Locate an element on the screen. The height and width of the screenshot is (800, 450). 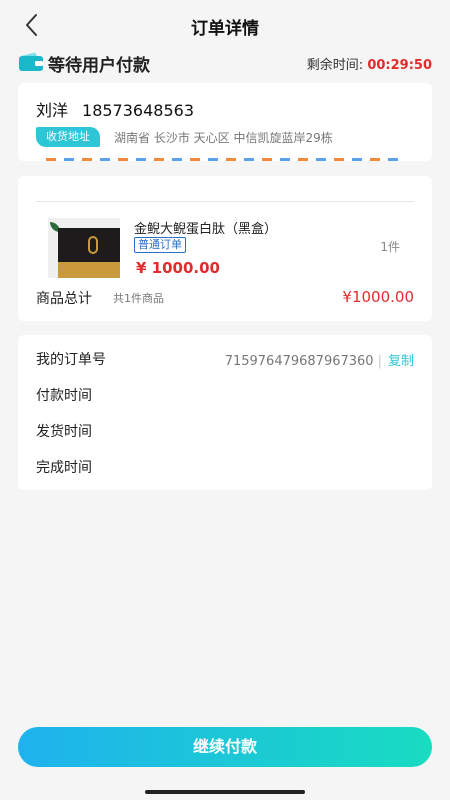
product-price: ¥ 1000.00 is located at coordinates (178, 268).